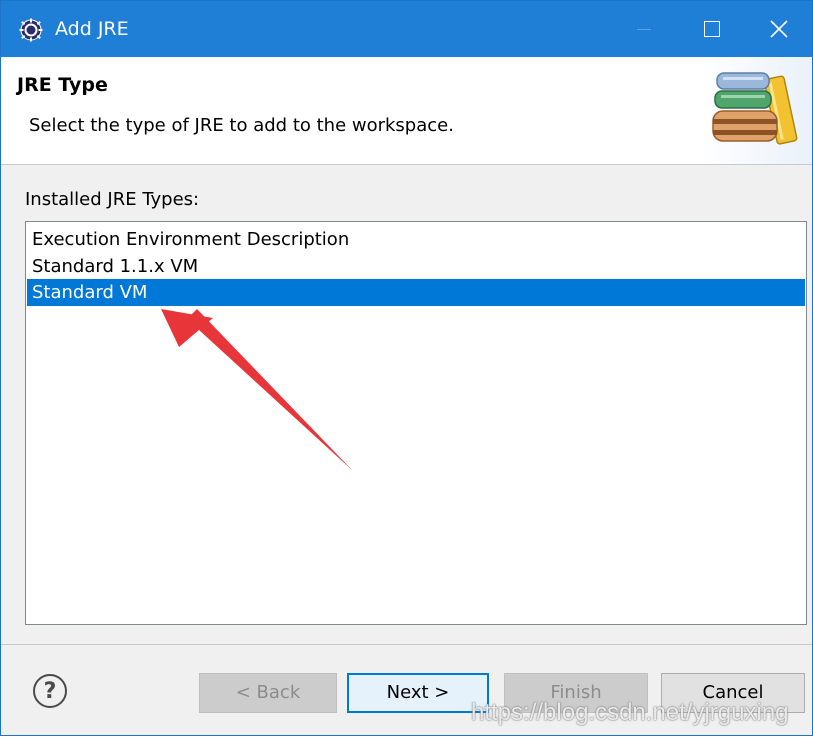 The height and width of the screenshot is (737, 813). I want to click on help-icon: ?, so click(50, 691).